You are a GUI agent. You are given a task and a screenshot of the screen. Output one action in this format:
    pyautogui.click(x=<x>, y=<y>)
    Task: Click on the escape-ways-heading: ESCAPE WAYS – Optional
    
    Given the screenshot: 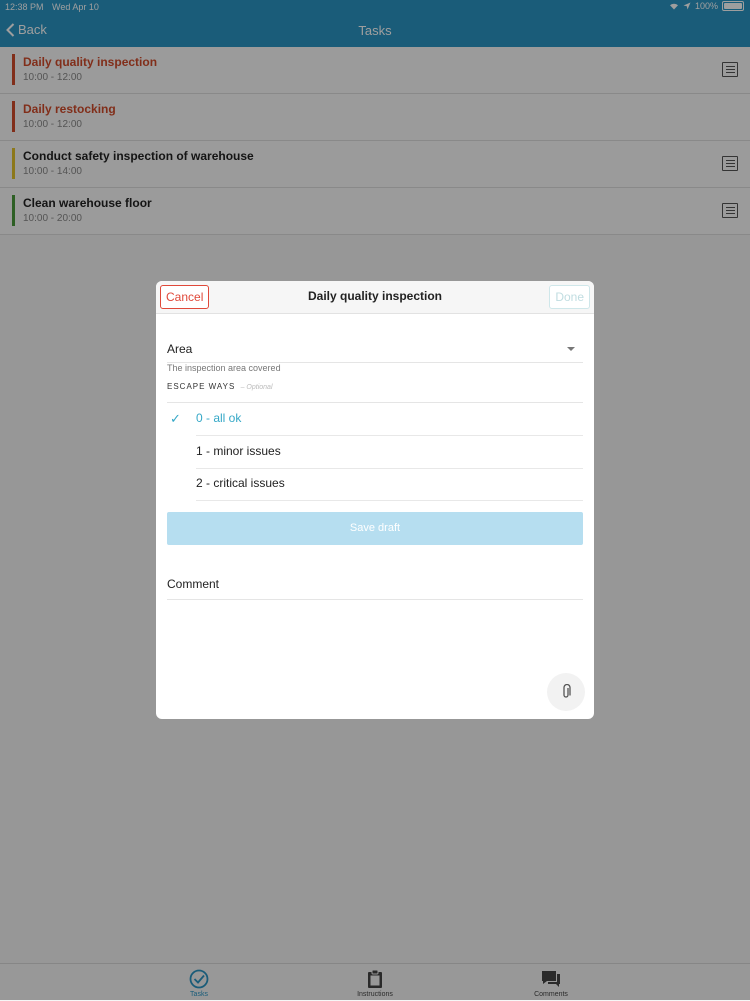 What is the action you would take?
    pyautogui.click(x=220, y=386)
    